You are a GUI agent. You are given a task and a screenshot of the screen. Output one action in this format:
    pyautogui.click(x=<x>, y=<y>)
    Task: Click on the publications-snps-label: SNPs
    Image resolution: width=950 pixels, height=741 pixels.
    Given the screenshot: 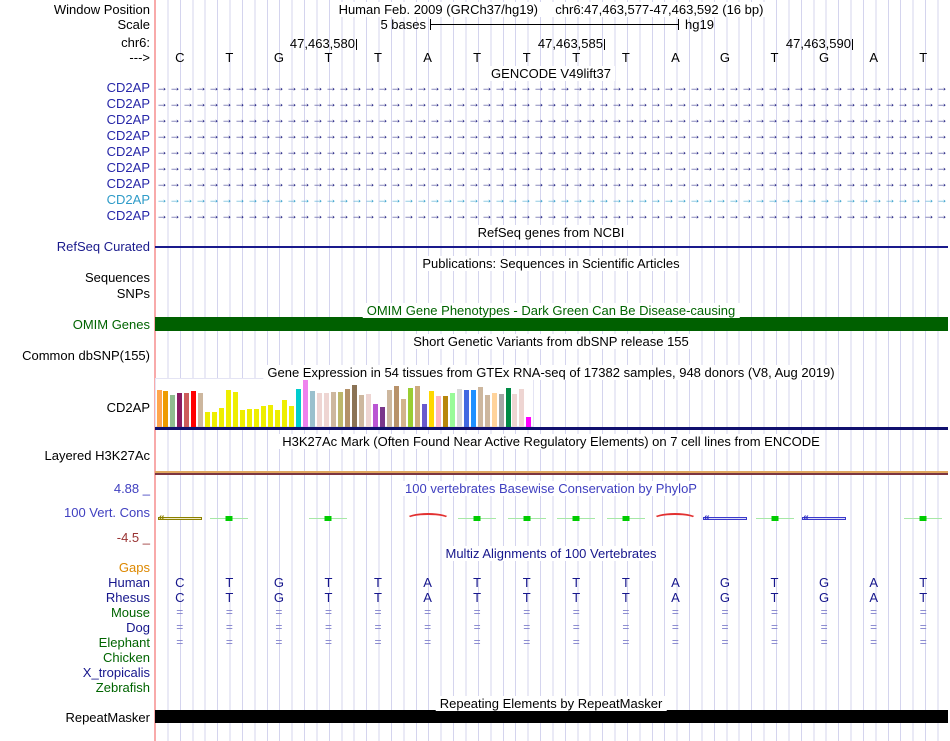 What is the action you would take?
    pyautogui.click(x=133, y=293)
    